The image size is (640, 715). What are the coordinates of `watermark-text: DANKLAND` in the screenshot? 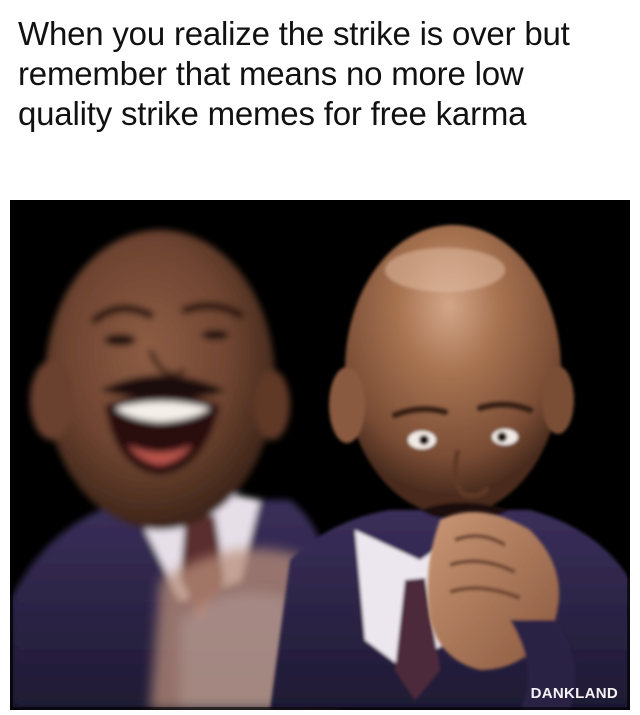 It's located at (574, 693).